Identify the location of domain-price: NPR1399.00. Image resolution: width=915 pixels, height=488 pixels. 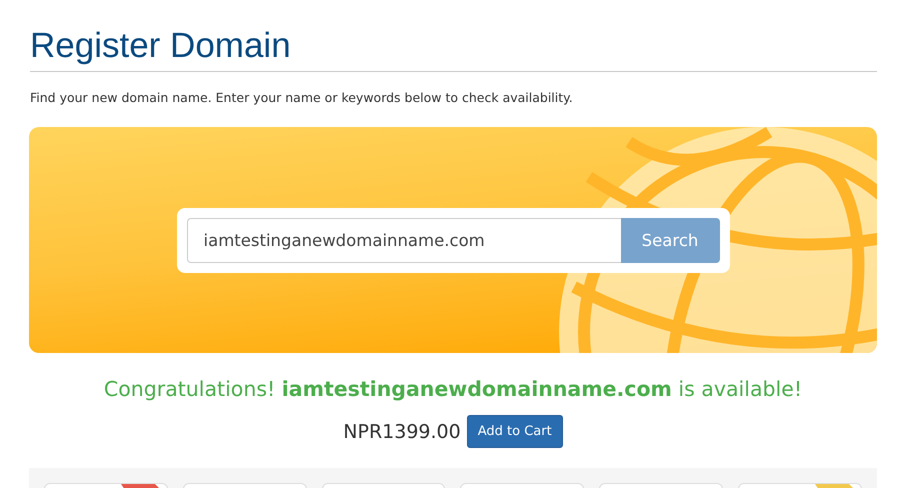
(402, 431).